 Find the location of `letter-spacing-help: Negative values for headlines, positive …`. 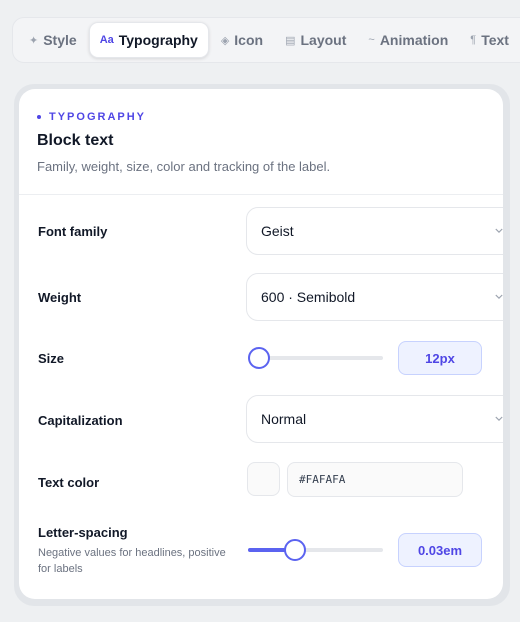

letter-spacing-help: Negative values for headlines, positive … is located at coordinates (132, 561).